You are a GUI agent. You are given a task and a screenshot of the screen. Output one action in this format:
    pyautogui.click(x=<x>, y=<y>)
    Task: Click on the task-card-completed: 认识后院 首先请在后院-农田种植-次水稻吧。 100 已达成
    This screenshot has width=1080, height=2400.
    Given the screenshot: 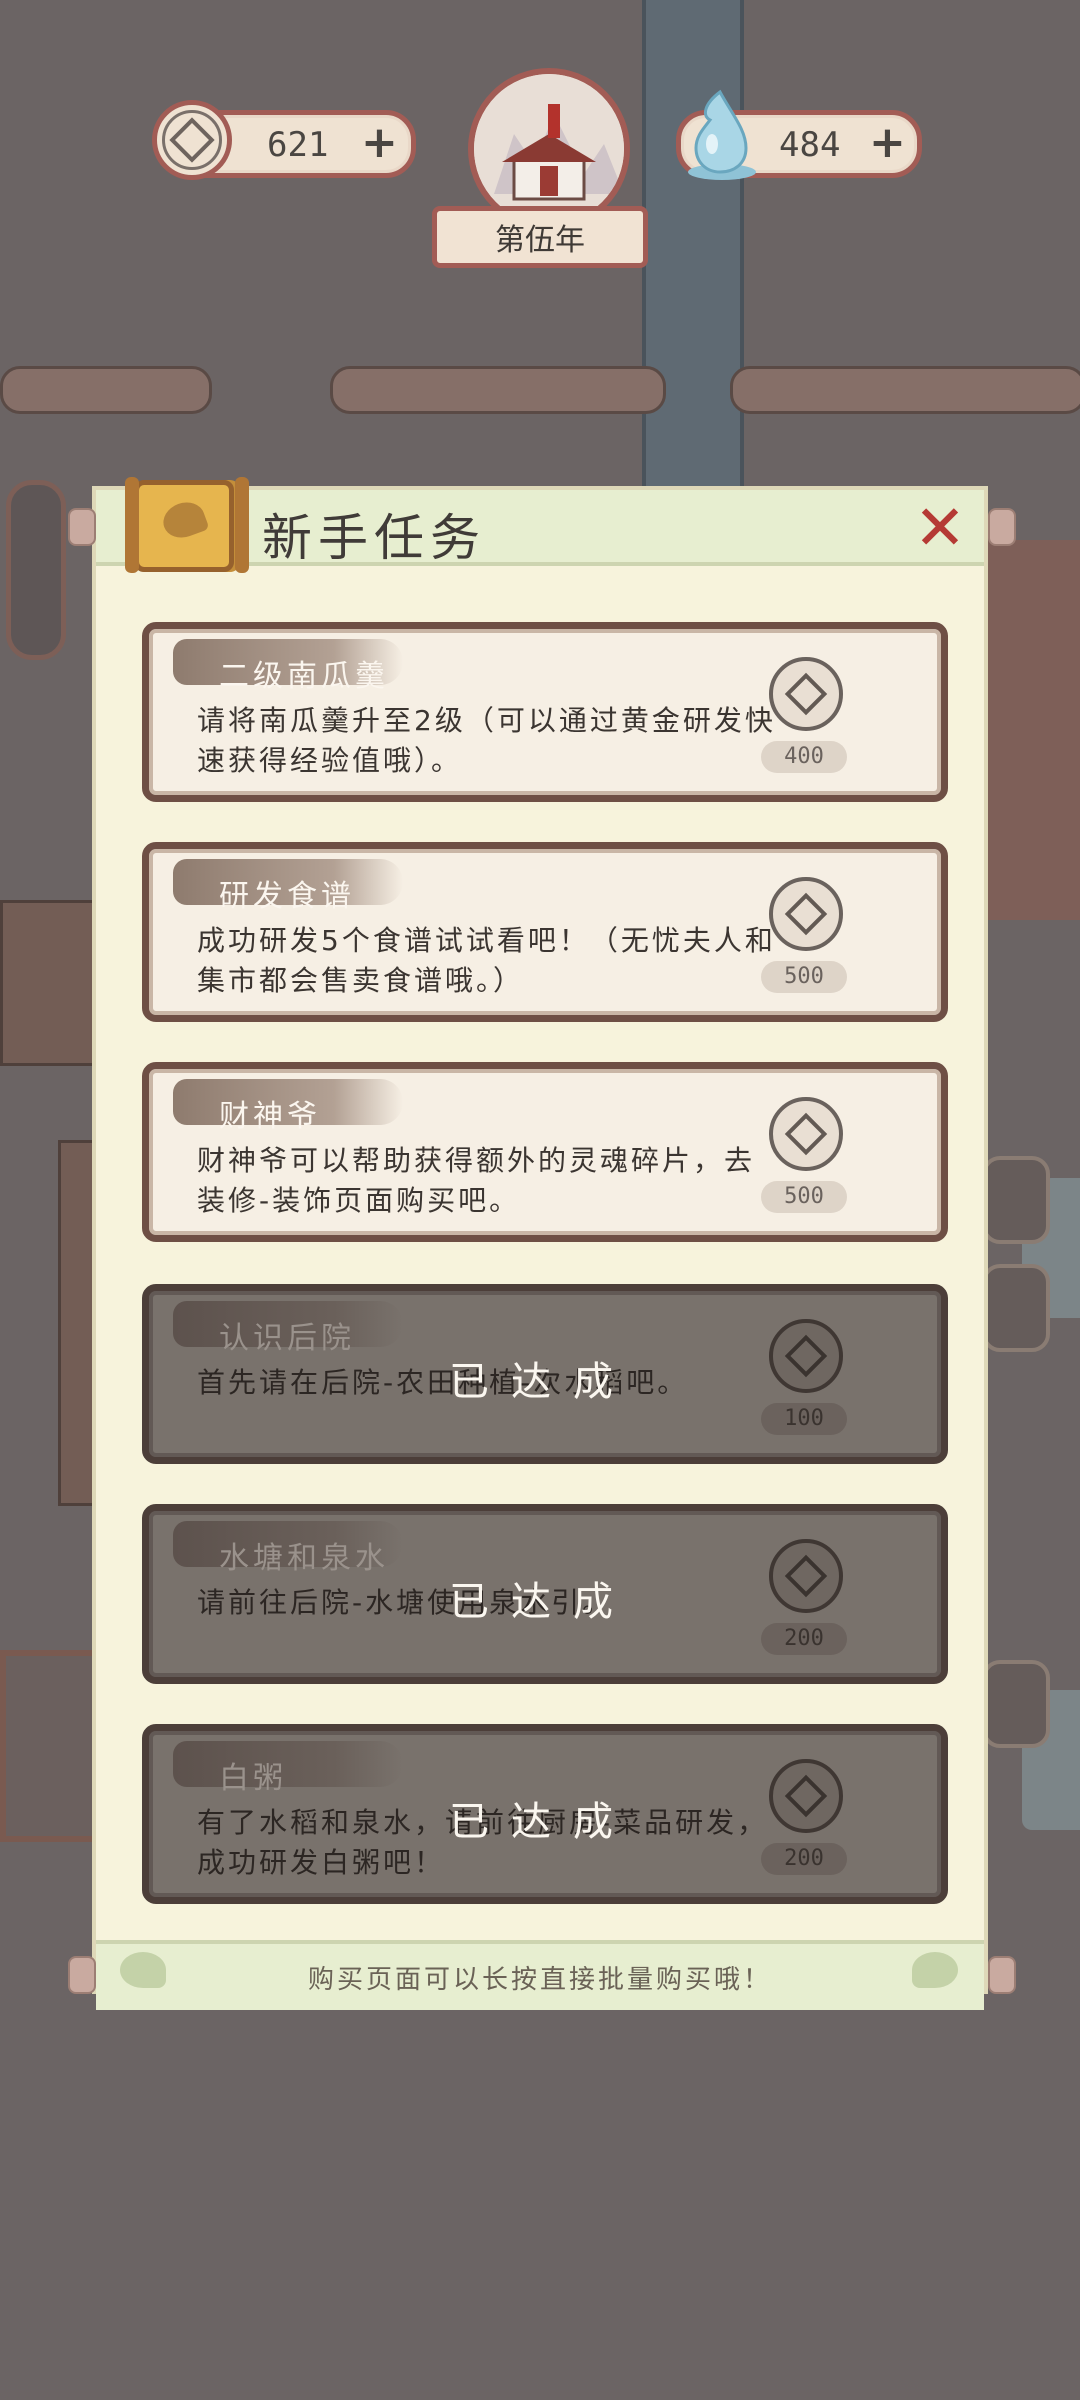 What is the action you would take?
    pyautogui.click(x=545, y=1374)
    